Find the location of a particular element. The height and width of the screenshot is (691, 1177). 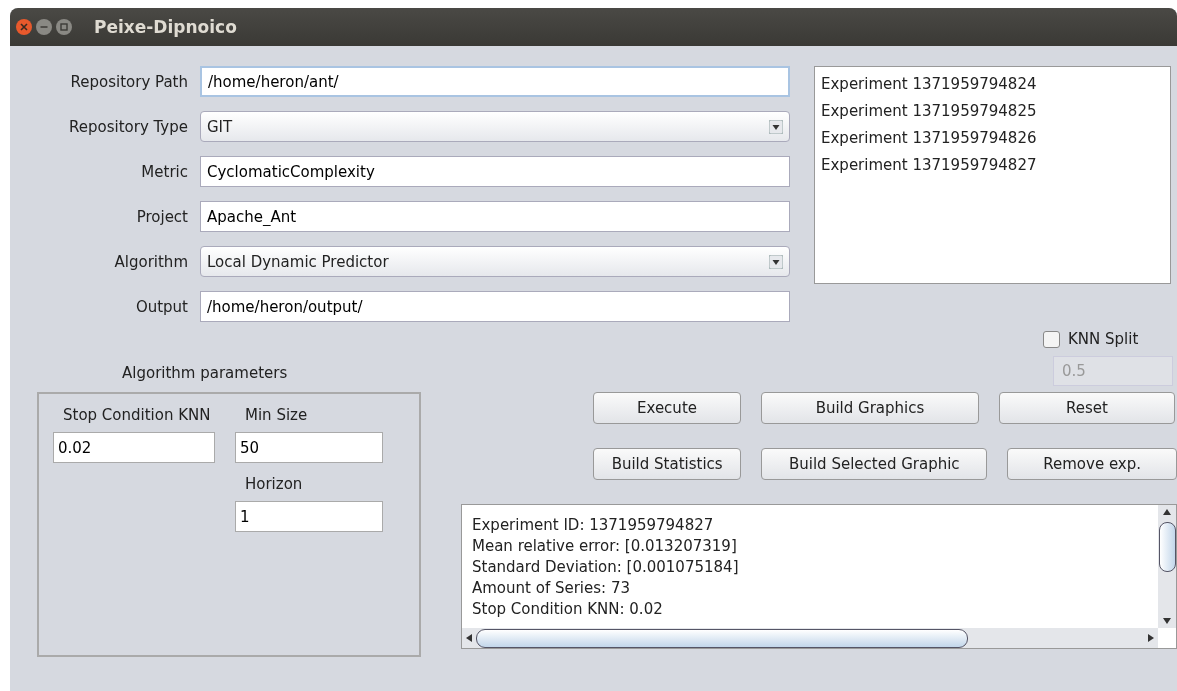

text-field: /home/heron/ant/ is located at coordinates (495, 81).